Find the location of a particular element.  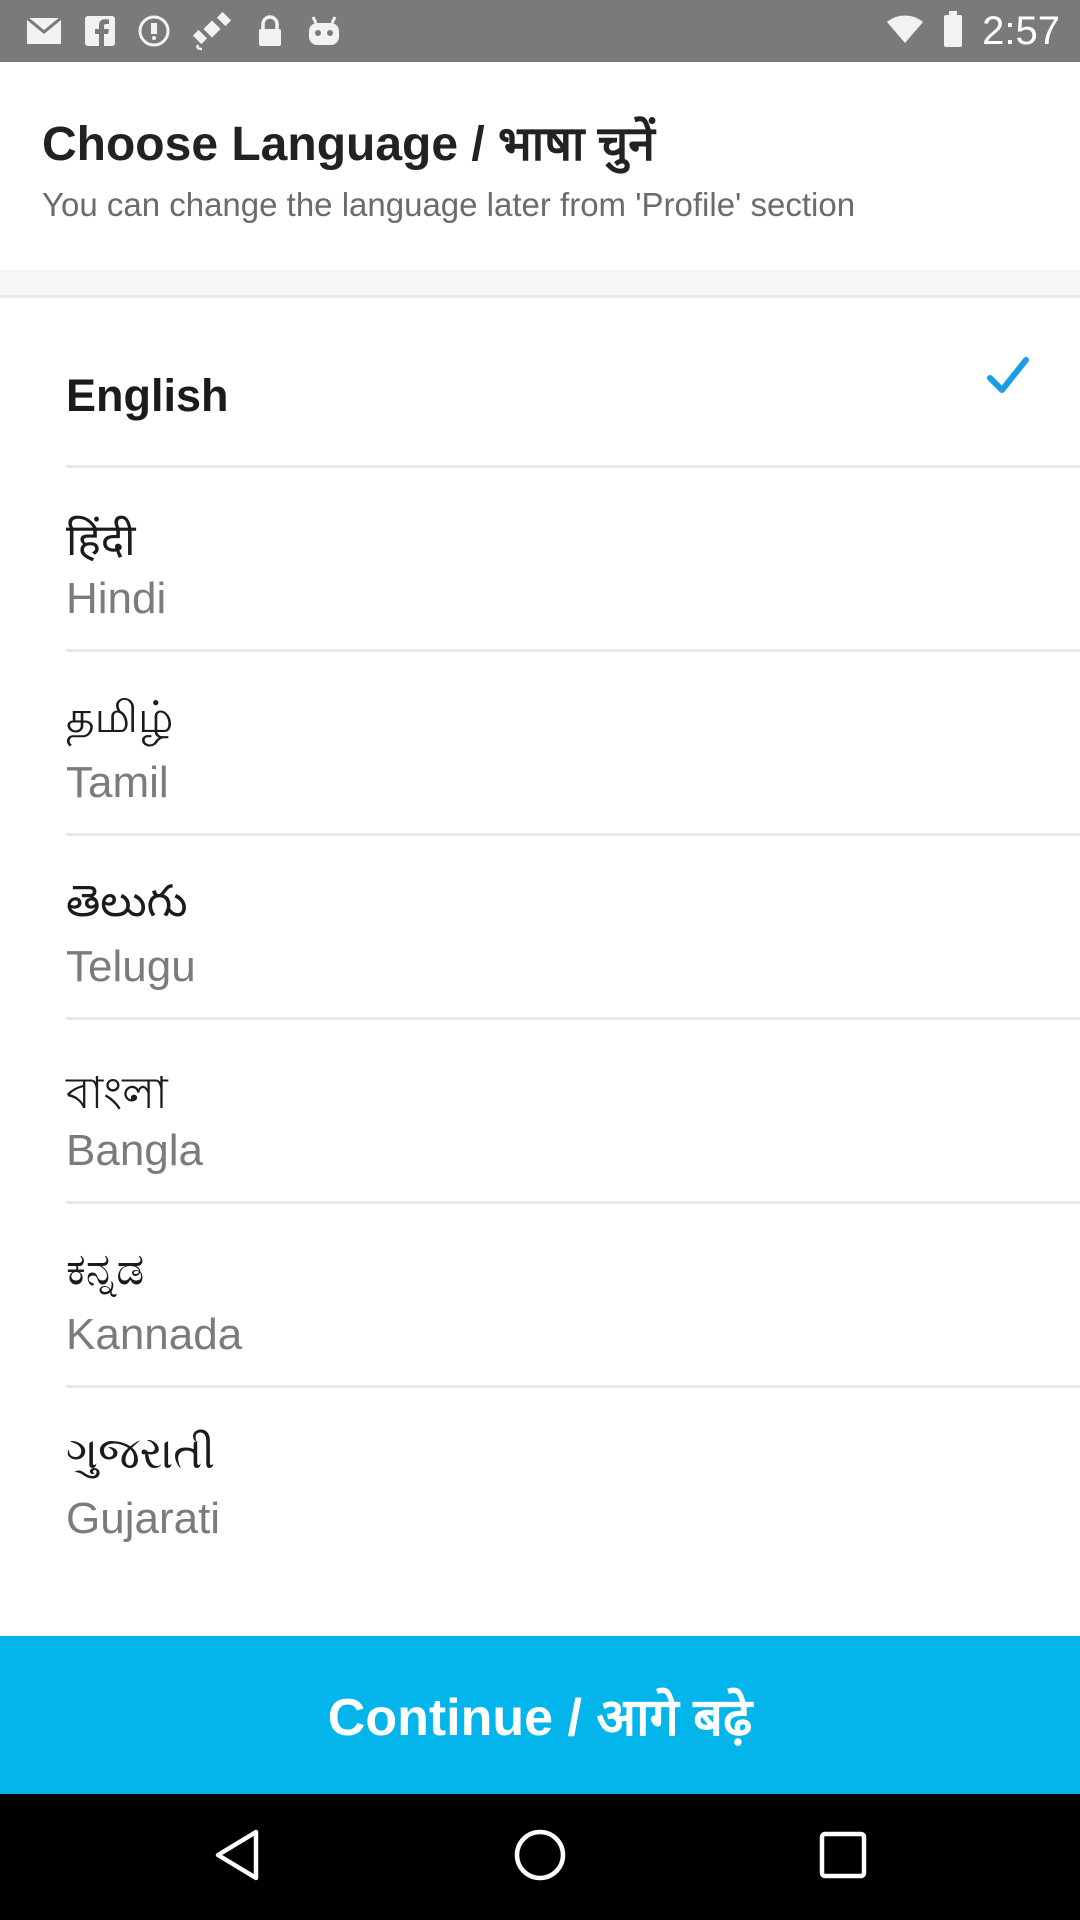

back-button is located at coordinates (237, 1857).